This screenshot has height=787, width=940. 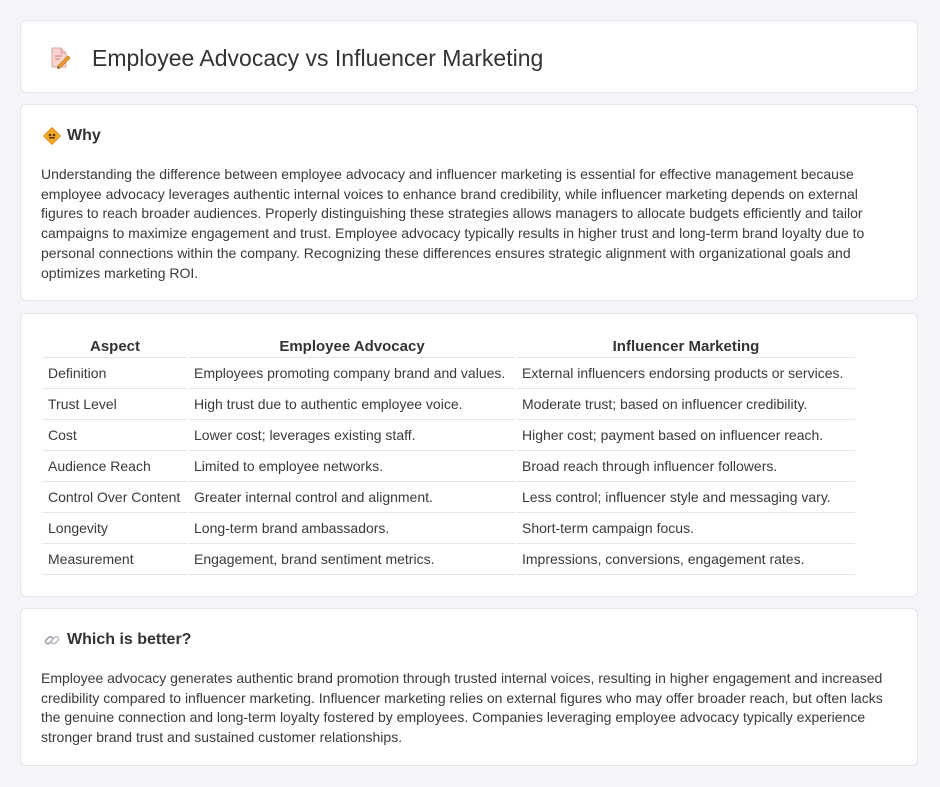 I want to click on cell-aspect: Cost, so click(x=115, y=435).